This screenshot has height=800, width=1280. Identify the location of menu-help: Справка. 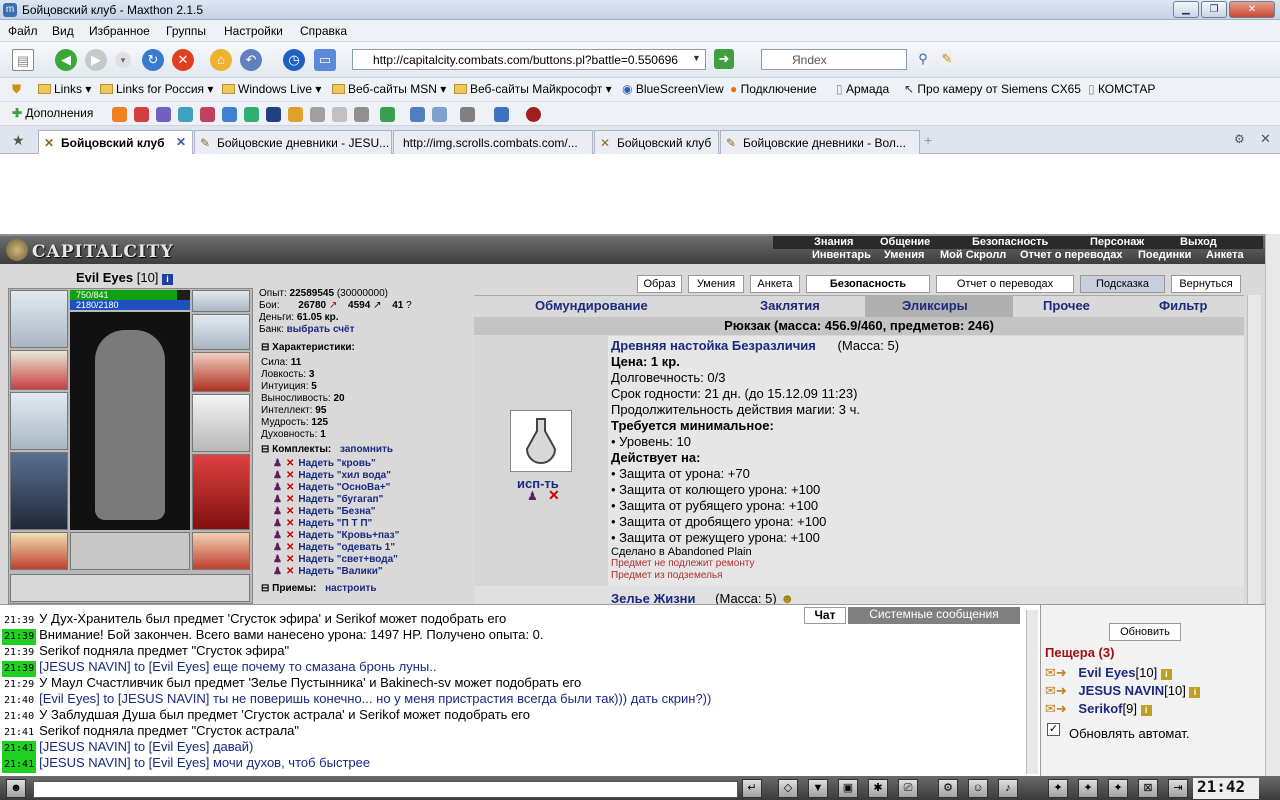
(323, 31).